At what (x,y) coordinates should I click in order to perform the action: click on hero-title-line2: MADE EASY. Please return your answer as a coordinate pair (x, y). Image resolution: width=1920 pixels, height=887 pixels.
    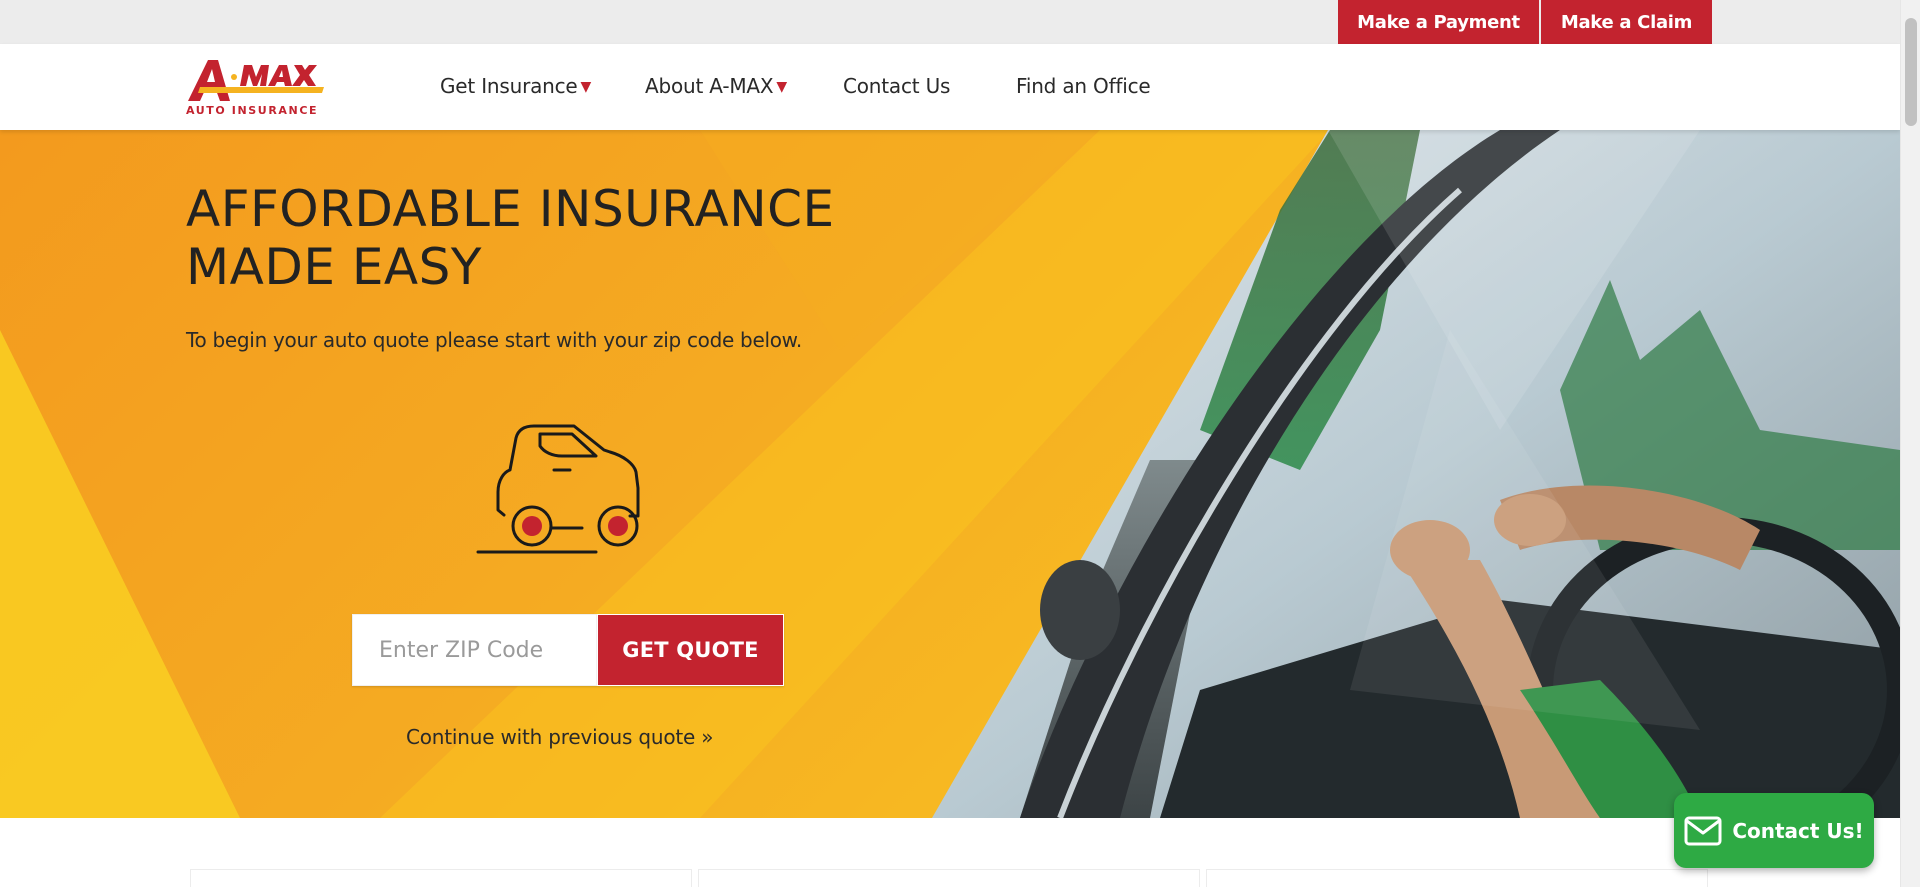
    Looking at the image, I should click on (334, 267).